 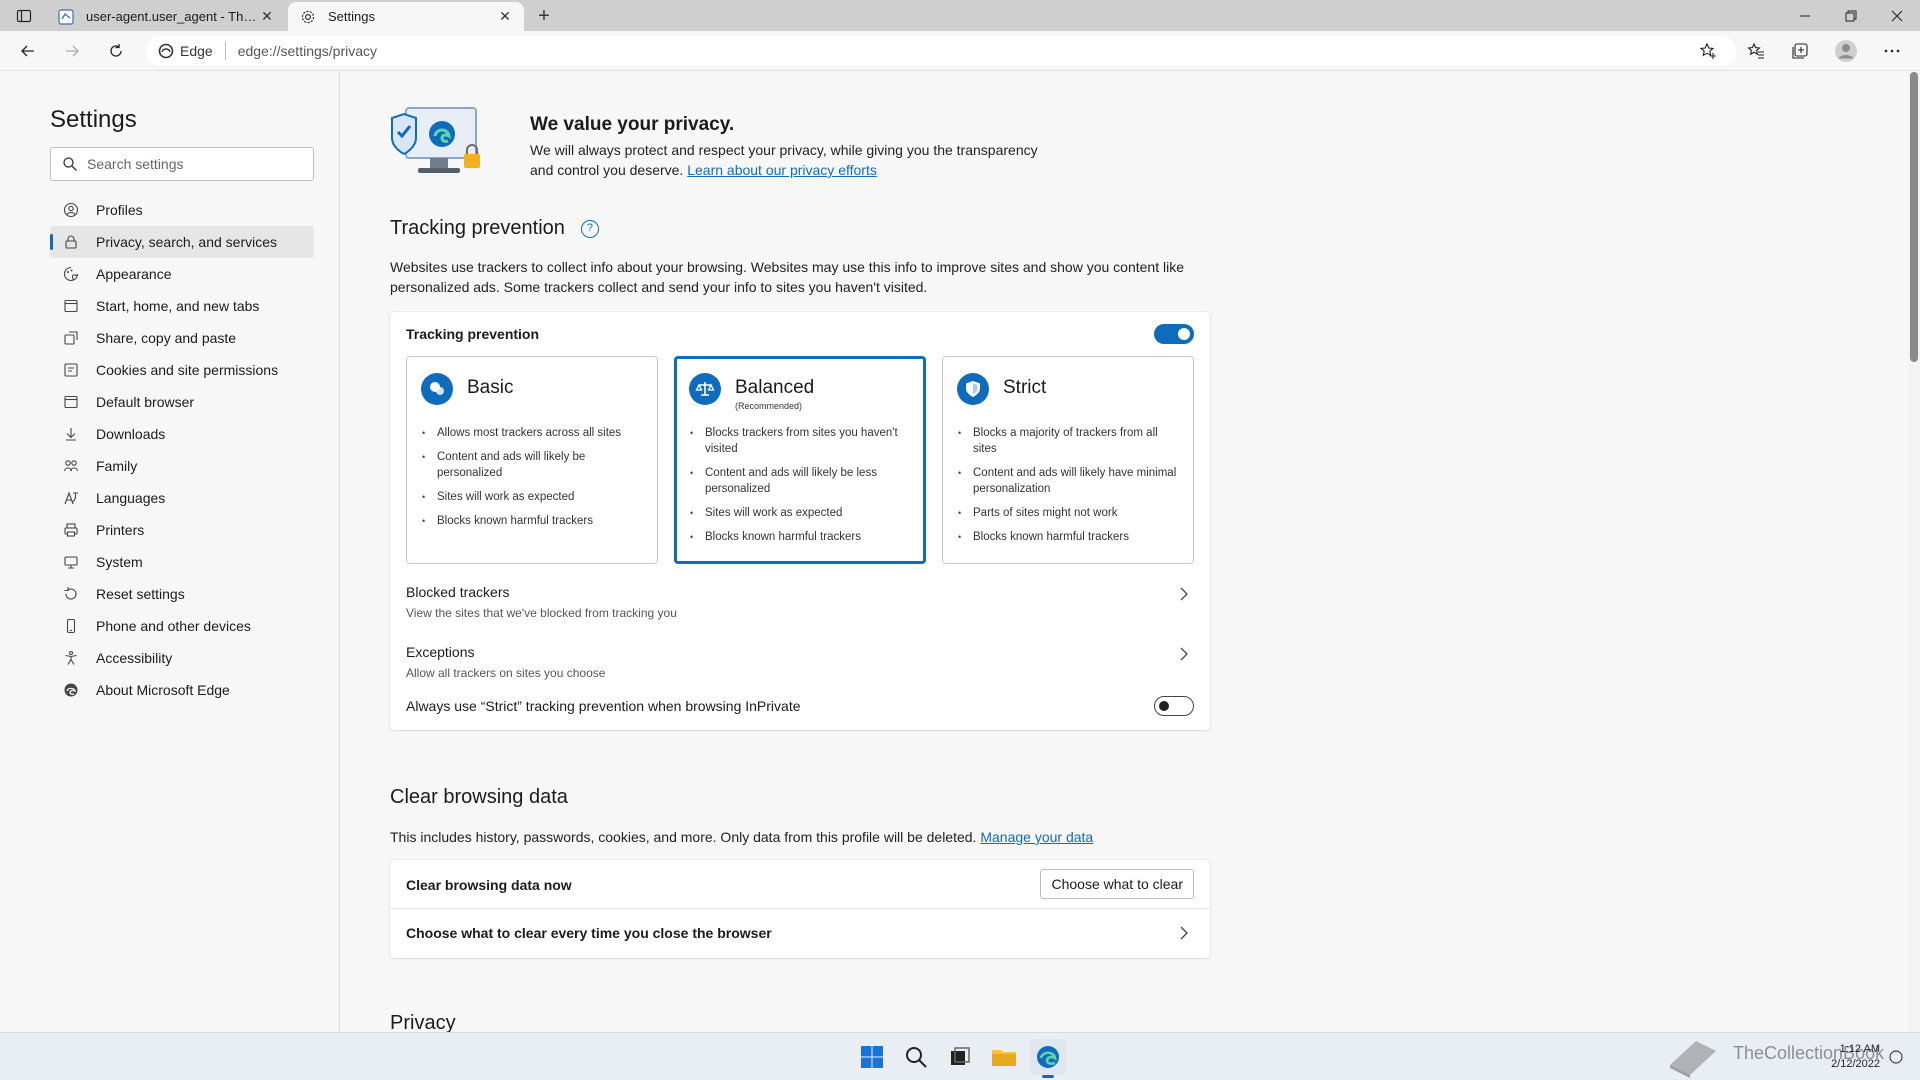 What do you see at coordinates (1036, 837) in the screenshot?
I see `manage-data-link: Manage your data` at bounding box center [1036, 837].